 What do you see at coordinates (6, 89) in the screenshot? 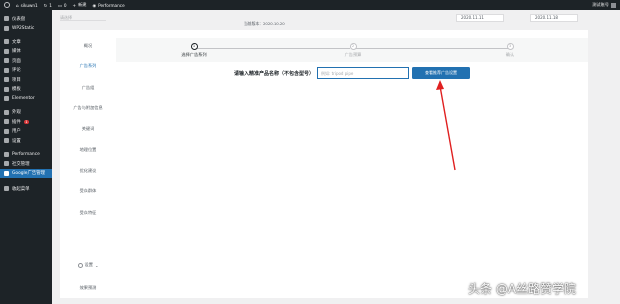
I see `template-icon` at bounding box center [6, 89].